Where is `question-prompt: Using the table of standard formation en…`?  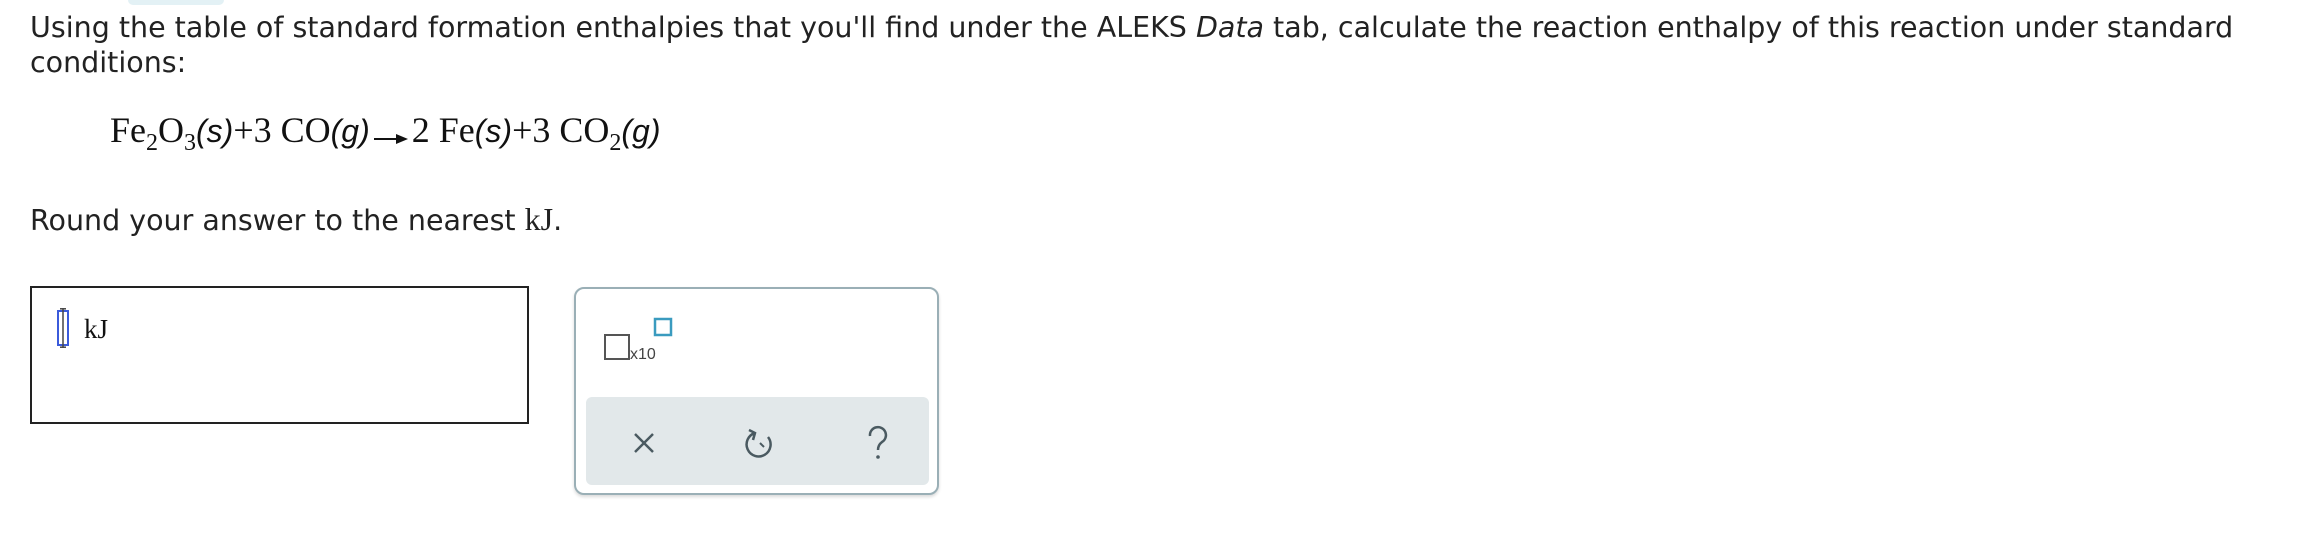
question-prompt: Using the table of standard formation en… is located at coordinates (1150, 45).